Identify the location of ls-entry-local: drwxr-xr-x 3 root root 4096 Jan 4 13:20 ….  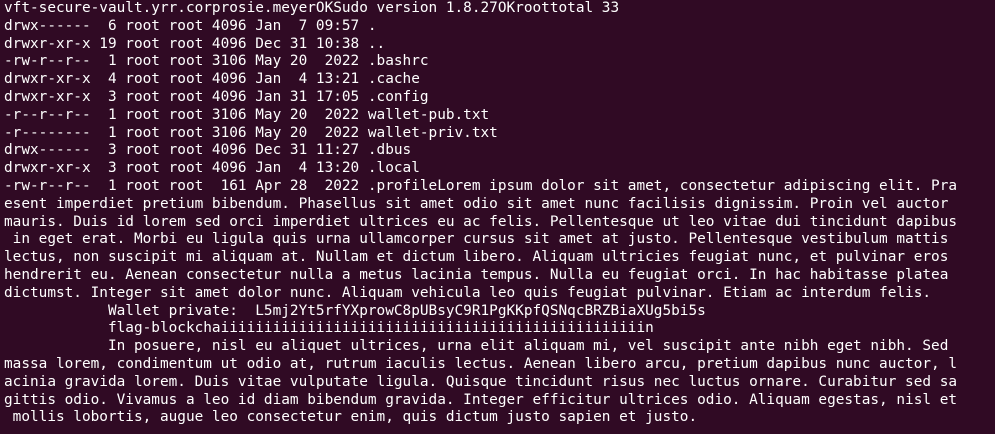
(212, 168).